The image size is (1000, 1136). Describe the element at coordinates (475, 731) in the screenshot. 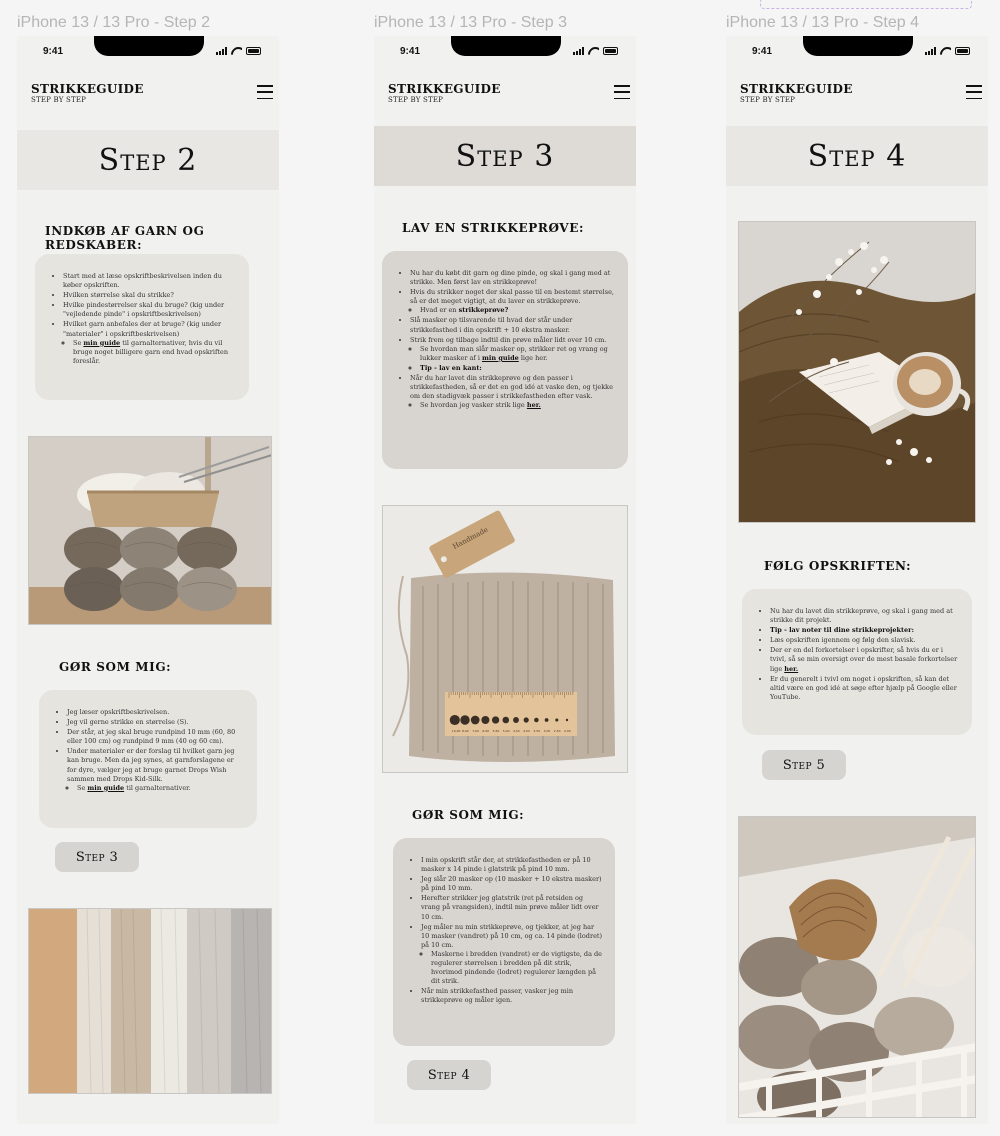

I see `gauge-hole-label: 7,00` at that location.